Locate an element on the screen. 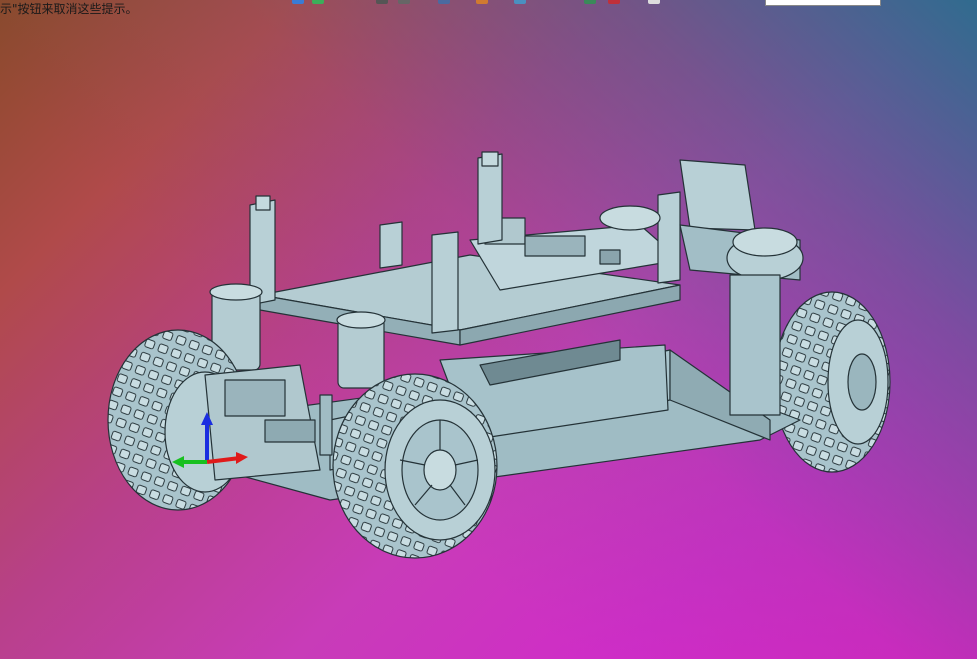 The image size is (977, 659). select-icon is located at coordinates (382, 2).